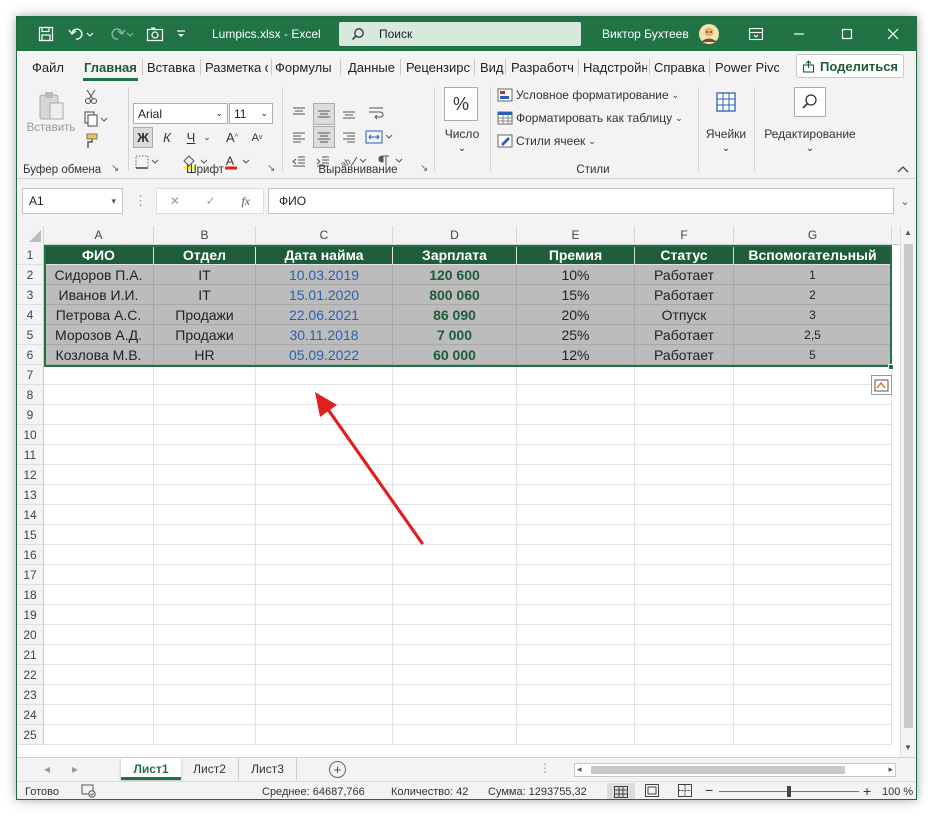 This screenshot has width=933, height=816. I want to click on cell-bonus: 15%, so click(576, 295).